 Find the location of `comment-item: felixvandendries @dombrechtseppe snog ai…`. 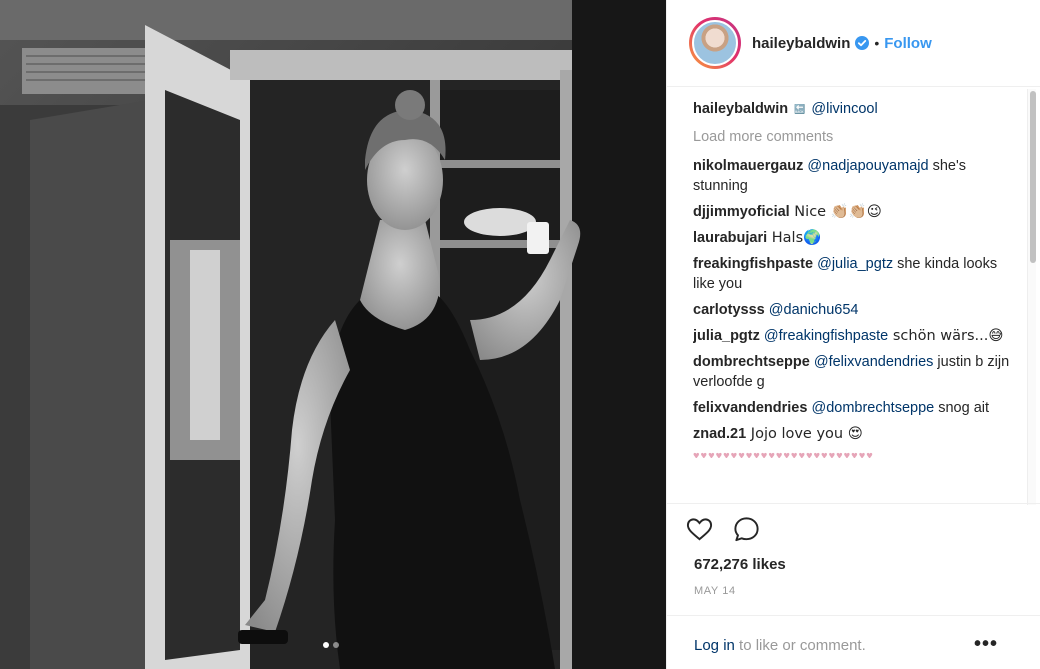

comment-item: felixvandendries @dombrechtseppe snog ai… is located at coordinates (853, 408).